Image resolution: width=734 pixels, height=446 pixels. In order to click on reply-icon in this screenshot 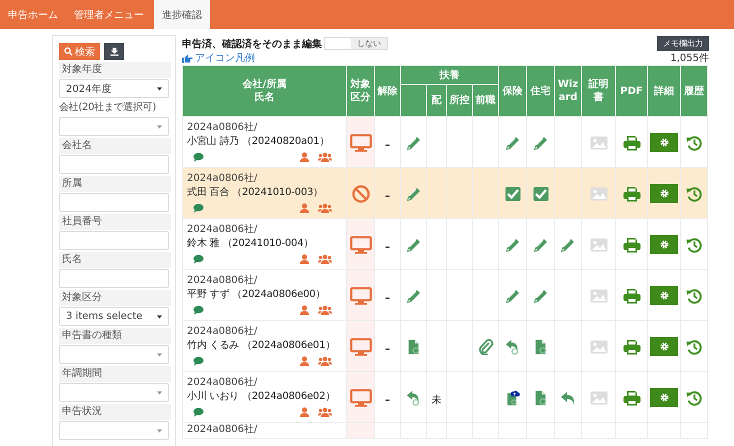, I will do `click(568, 398)`.